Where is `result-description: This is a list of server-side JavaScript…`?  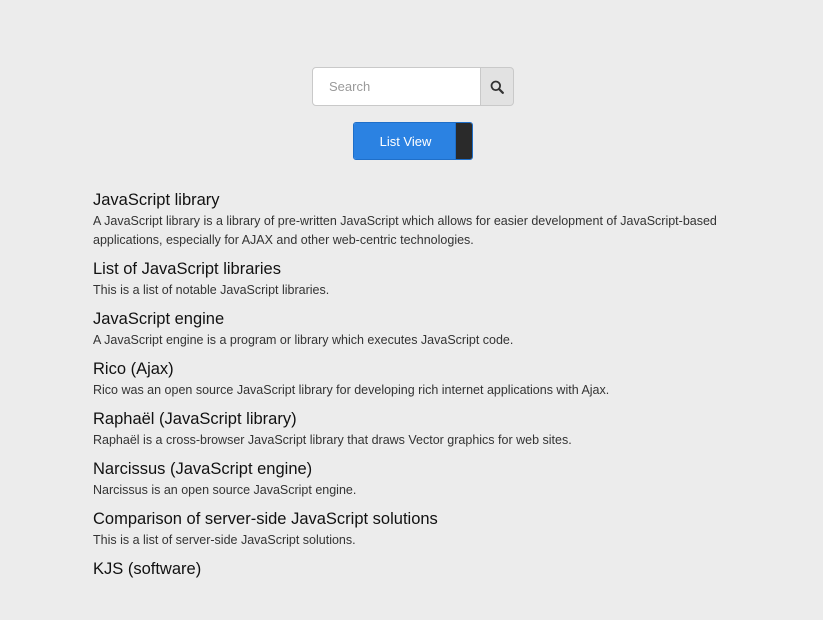 result-description: This is a list of server-side JavaScript… is located at coordinates (224, 540).